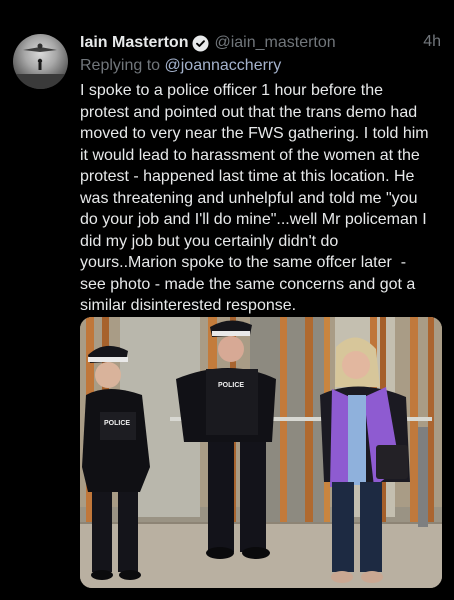  What do you see at coordinates (231, 385) in the screenshot?
I see `vest-label-middle: POLICE` at bounding box center [231, 385].